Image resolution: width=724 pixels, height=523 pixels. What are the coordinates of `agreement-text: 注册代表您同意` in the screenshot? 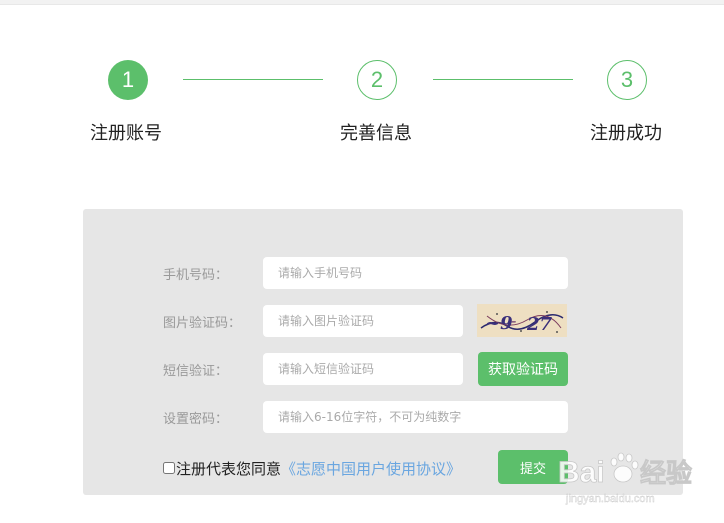 It's located at (229, 468).